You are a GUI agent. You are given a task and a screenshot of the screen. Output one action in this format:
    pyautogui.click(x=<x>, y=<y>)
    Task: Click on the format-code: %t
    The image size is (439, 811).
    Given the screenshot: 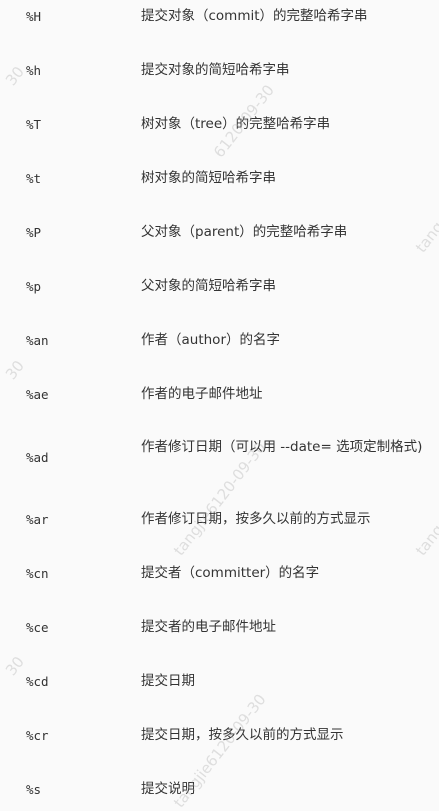 What is the action you would take?
    pyautogui.click(x=34, y=178)
    